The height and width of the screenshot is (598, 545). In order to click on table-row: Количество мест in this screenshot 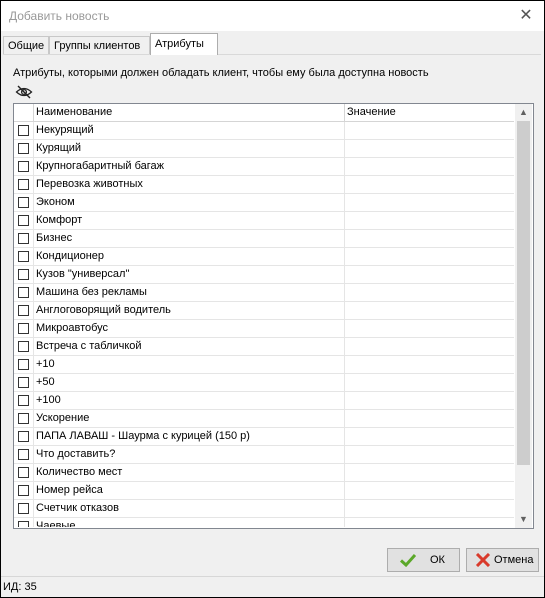, I will do `click(264, 473)`.